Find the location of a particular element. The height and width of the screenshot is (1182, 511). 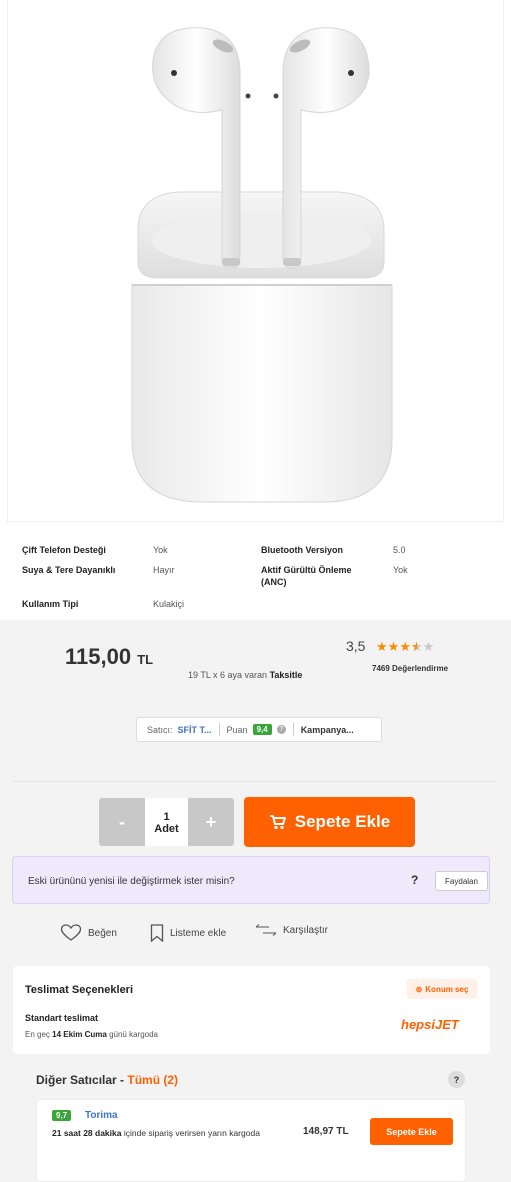

quantity-stepper: - 1 Adet + is located at coordinates (166, 822).